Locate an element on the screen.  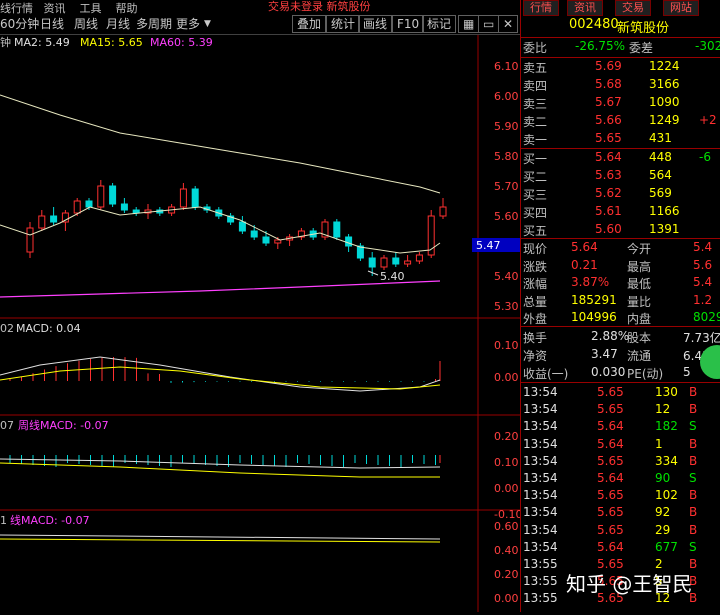
quote-row: 总量 185291 量比 1.2 is located at coordinates (620, 301).